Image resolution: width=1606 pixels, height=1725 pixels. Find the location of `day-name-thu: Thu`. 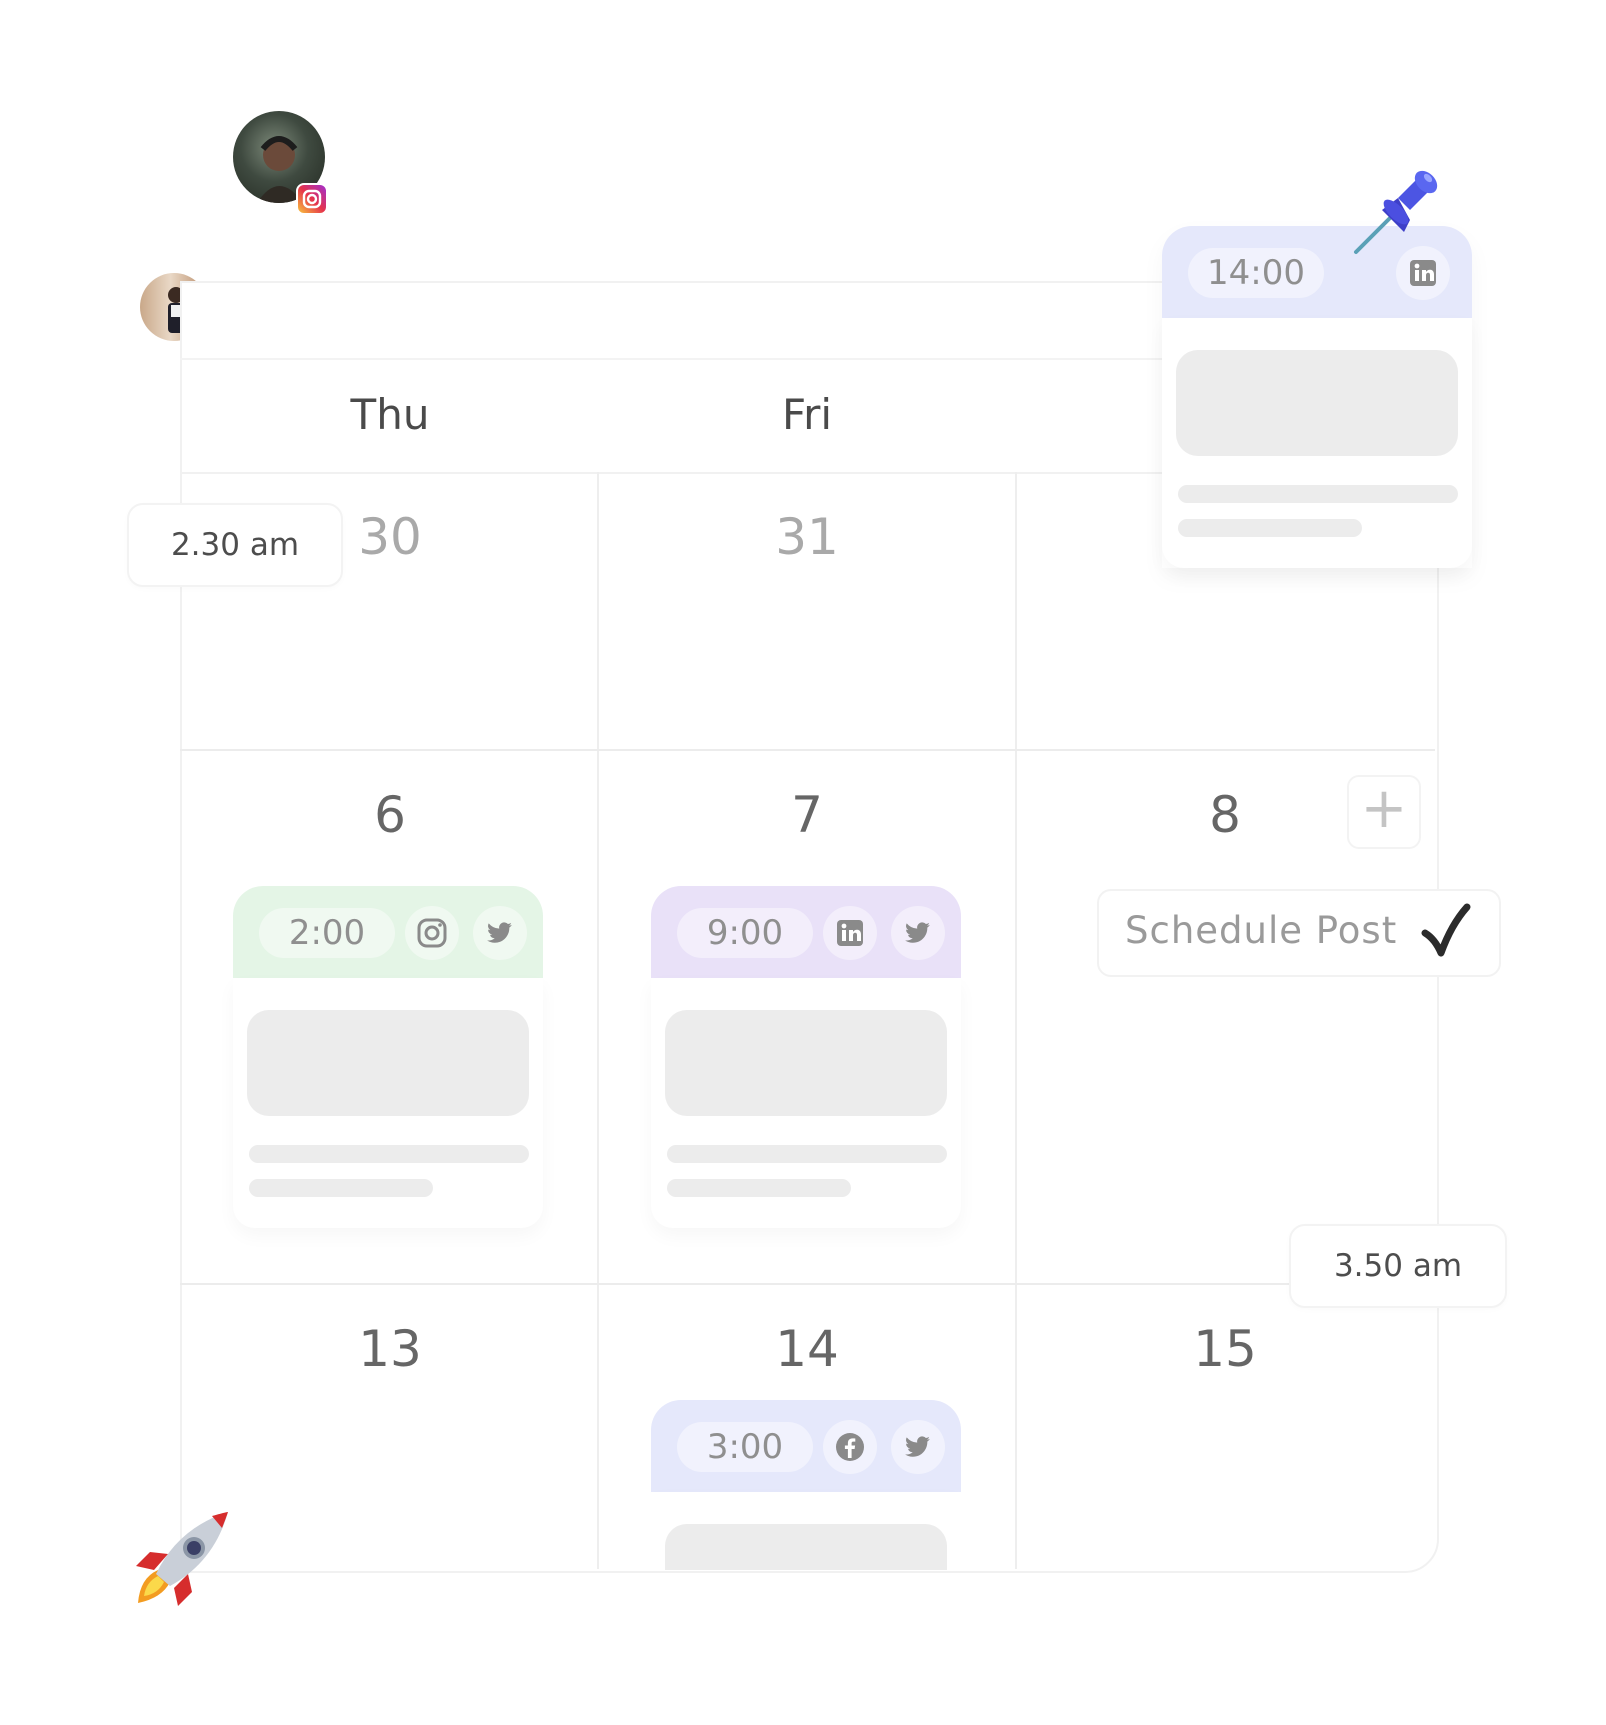

day-name-thu: Thu is located at coordinates (390, 414).